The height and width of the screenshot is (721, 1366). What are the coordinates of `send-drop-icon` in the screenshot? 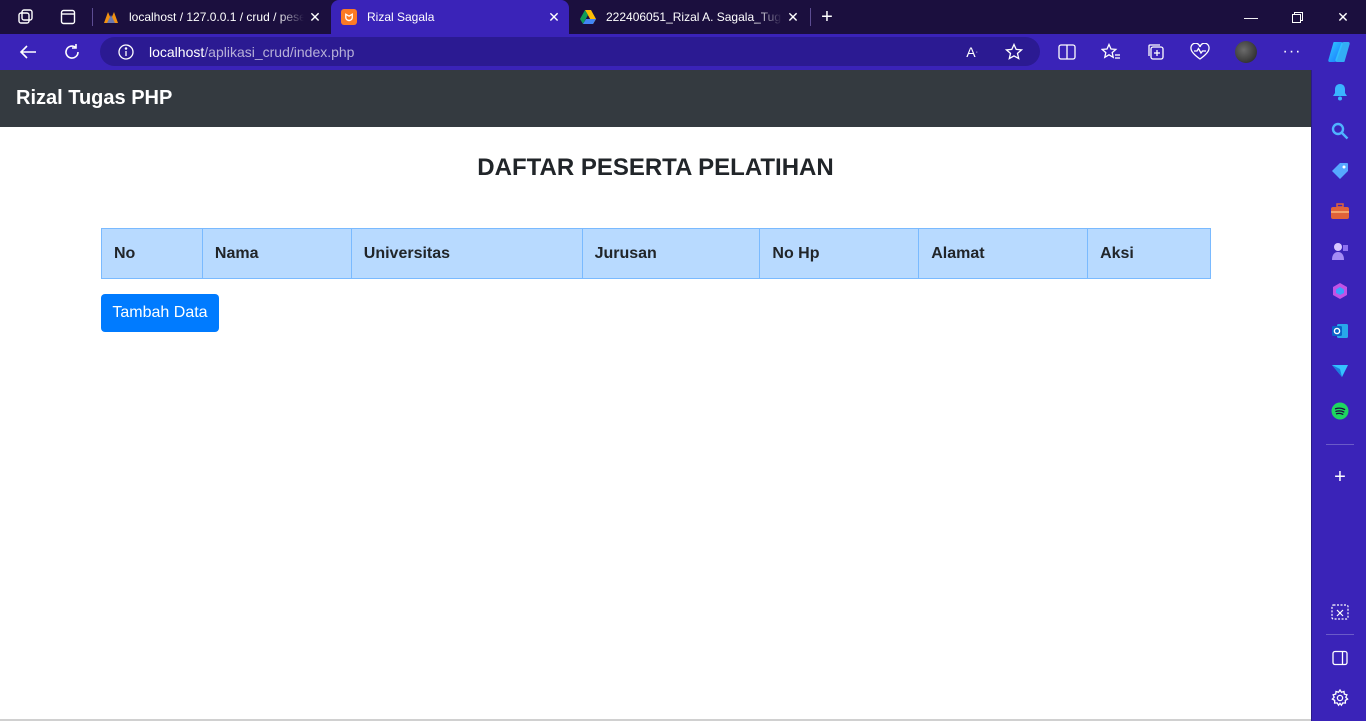 It's located at (1340, 371).